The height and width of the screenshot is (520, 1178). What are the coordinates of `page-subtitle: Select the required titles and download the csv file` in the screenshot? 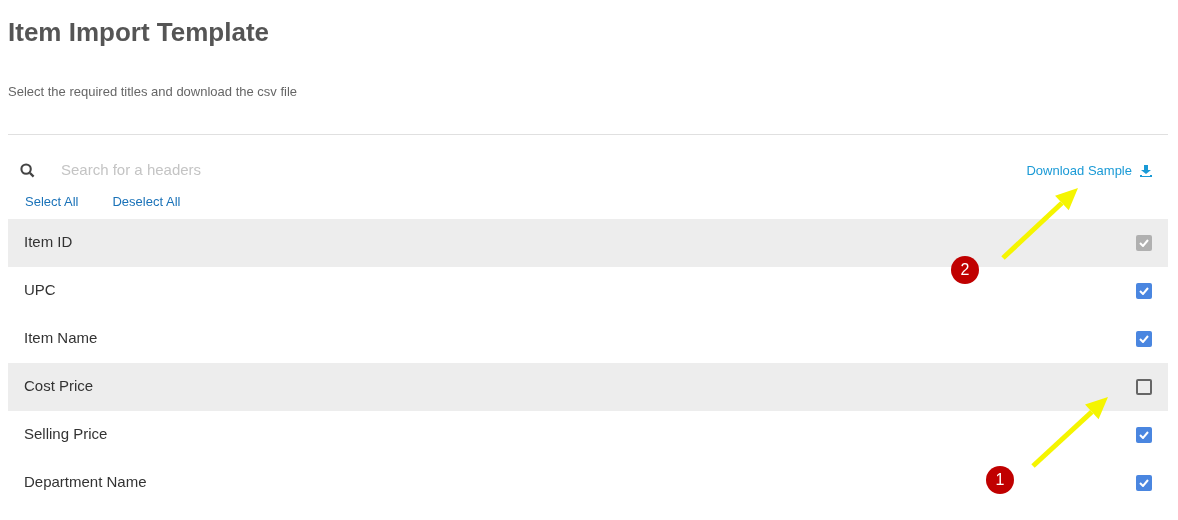 It's located at (153, 92).